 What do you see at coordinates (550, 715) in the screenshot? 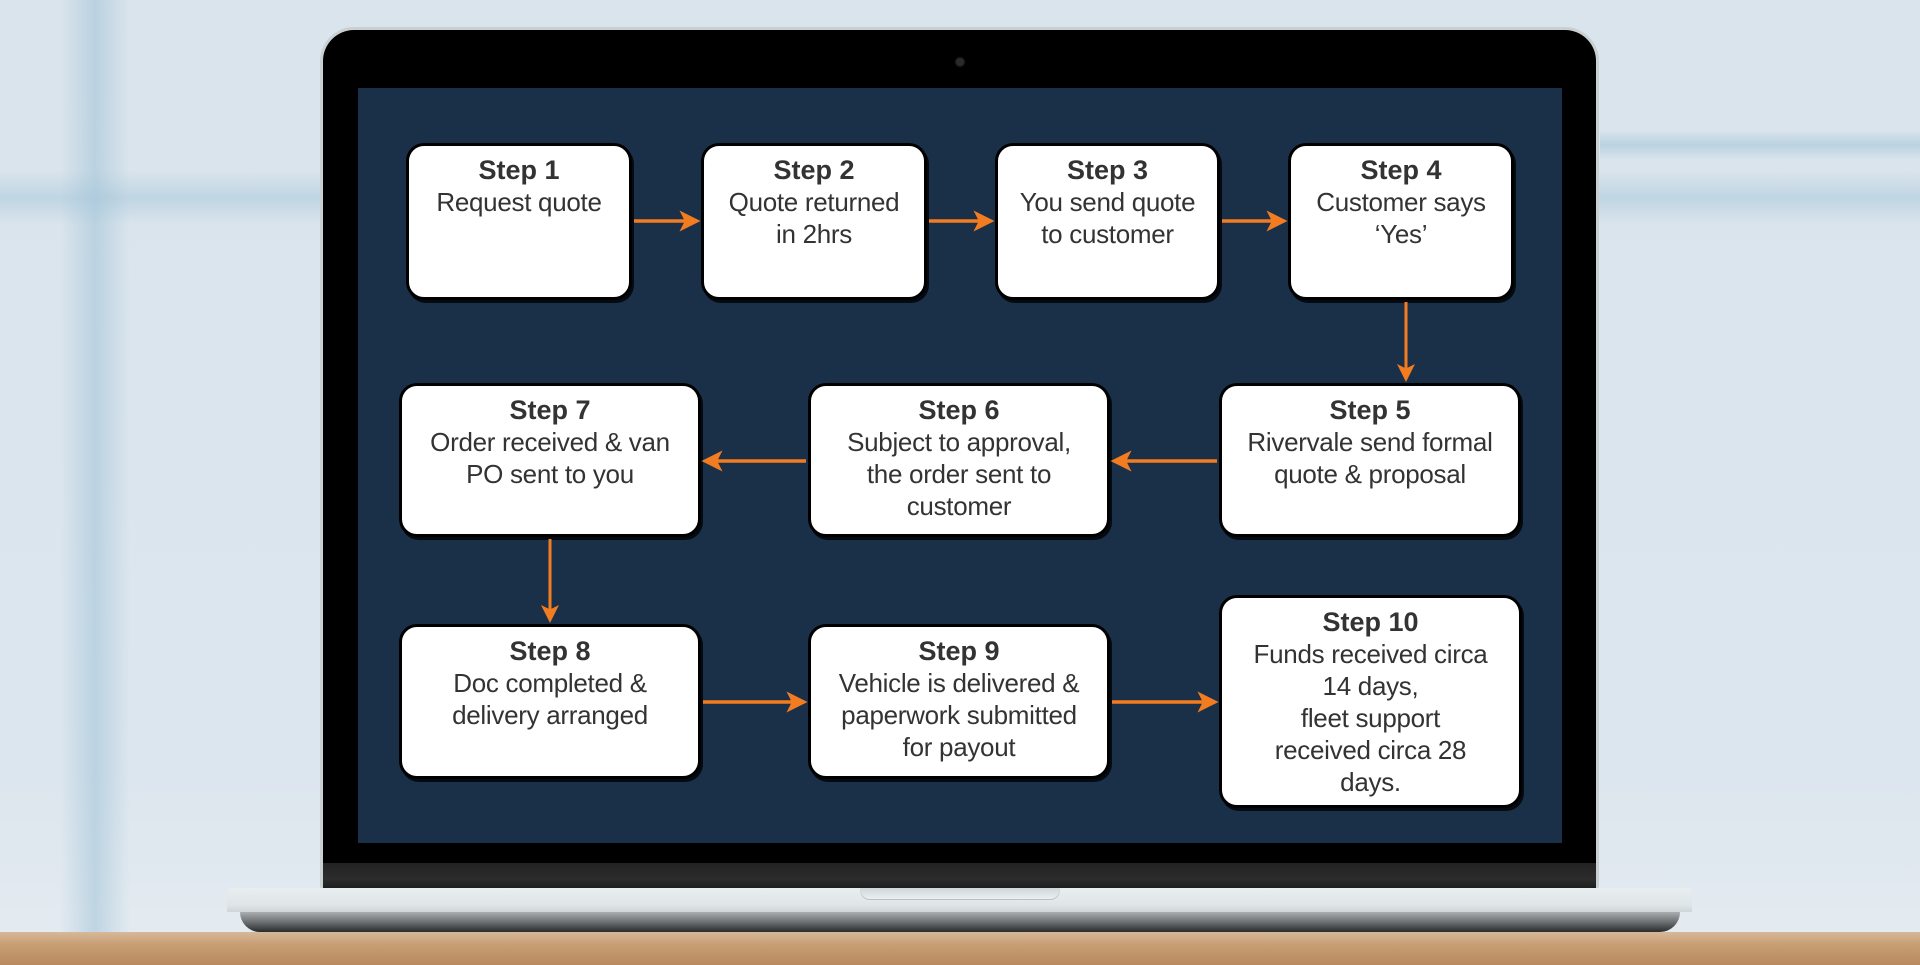
I see `step-description: delivery arranged` at bounding box center [550, 715].